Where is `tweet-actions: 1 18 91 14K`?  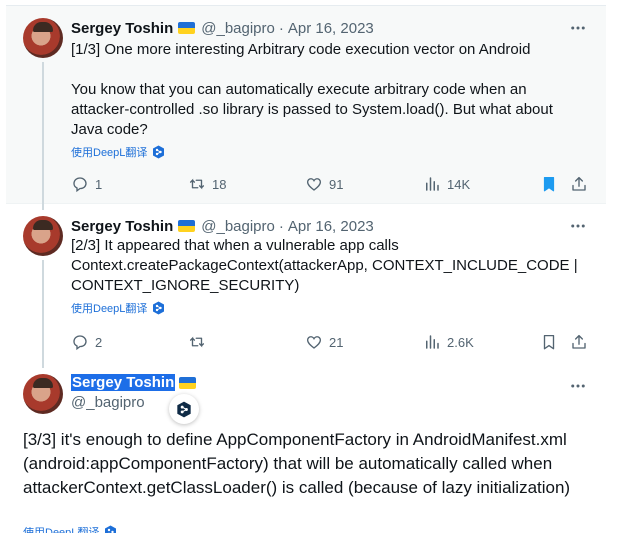 tweet-actions: 1 18 91 14K is located at coordinates (329, 184).